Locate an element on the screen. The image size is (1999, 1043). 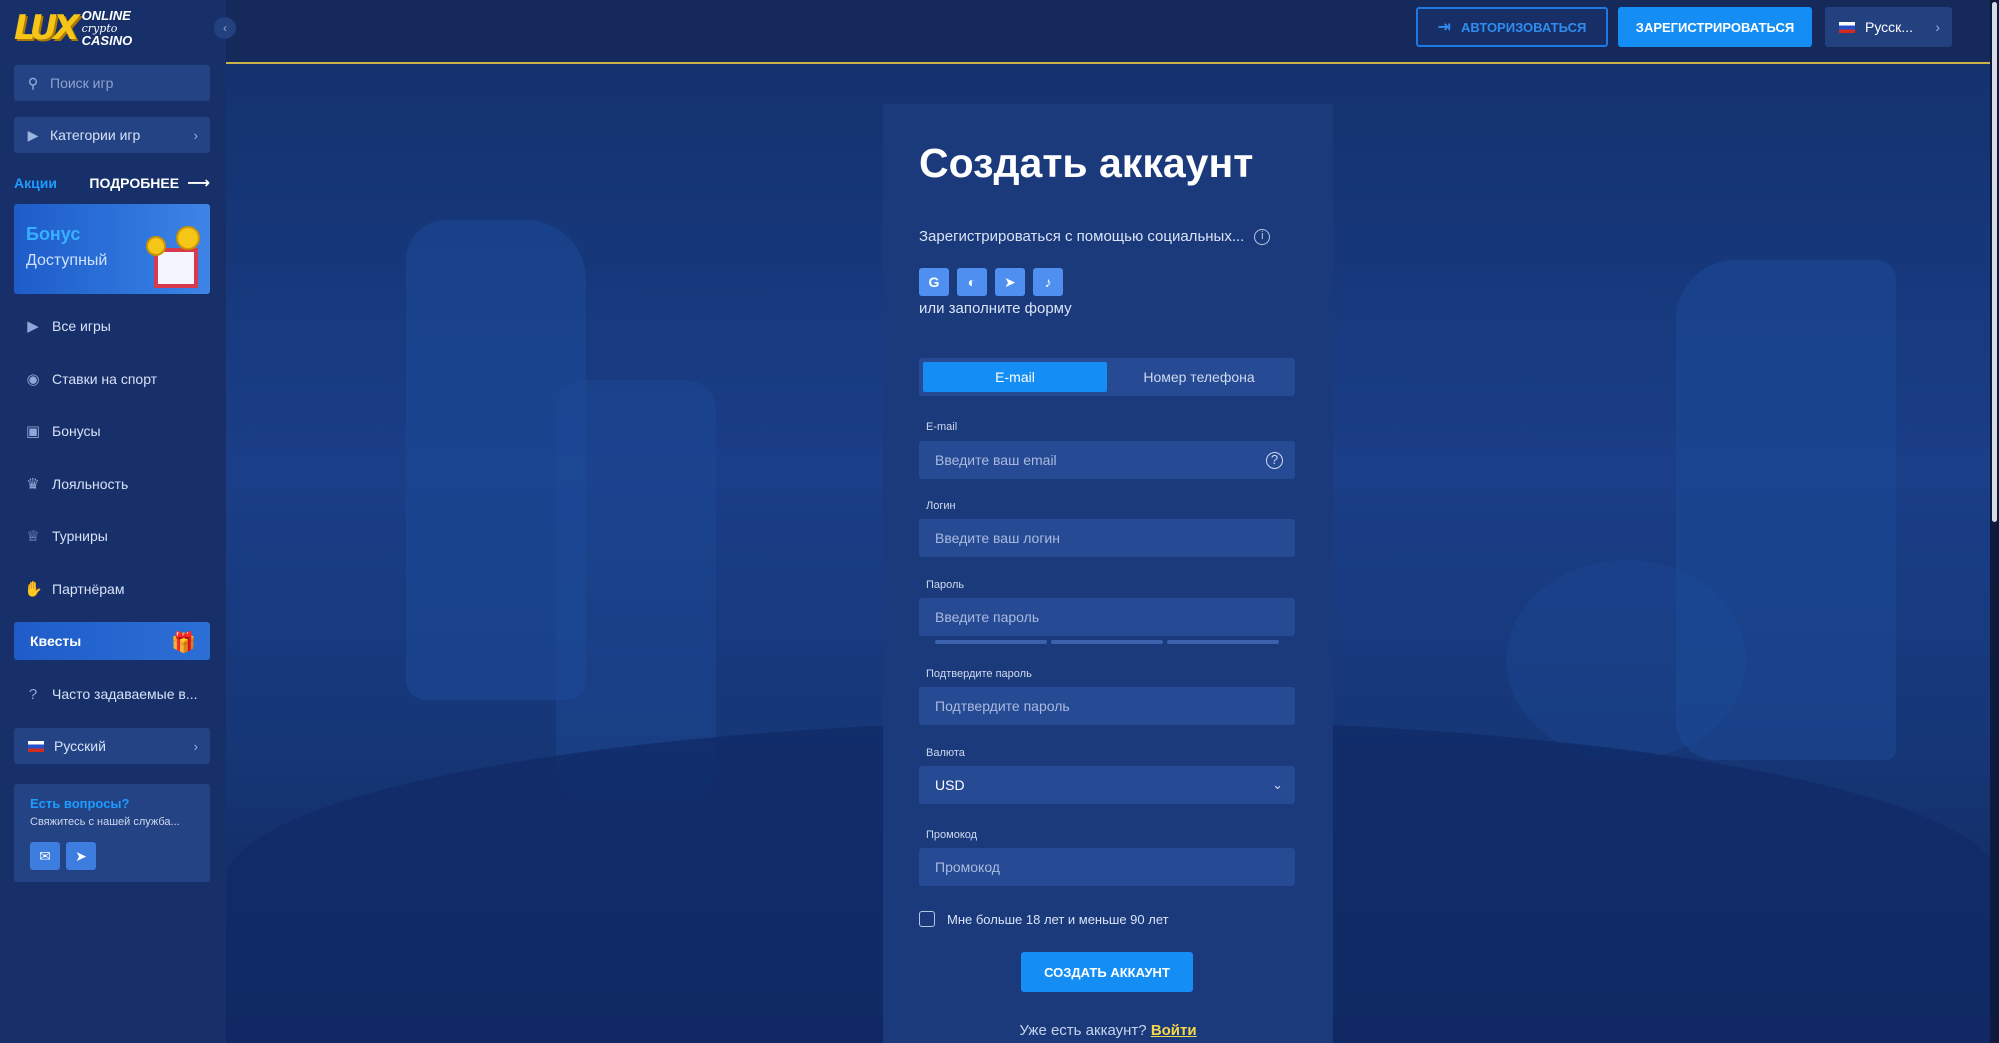
arrow-right-icon: ⟶ is located at coordinates (198, 183).